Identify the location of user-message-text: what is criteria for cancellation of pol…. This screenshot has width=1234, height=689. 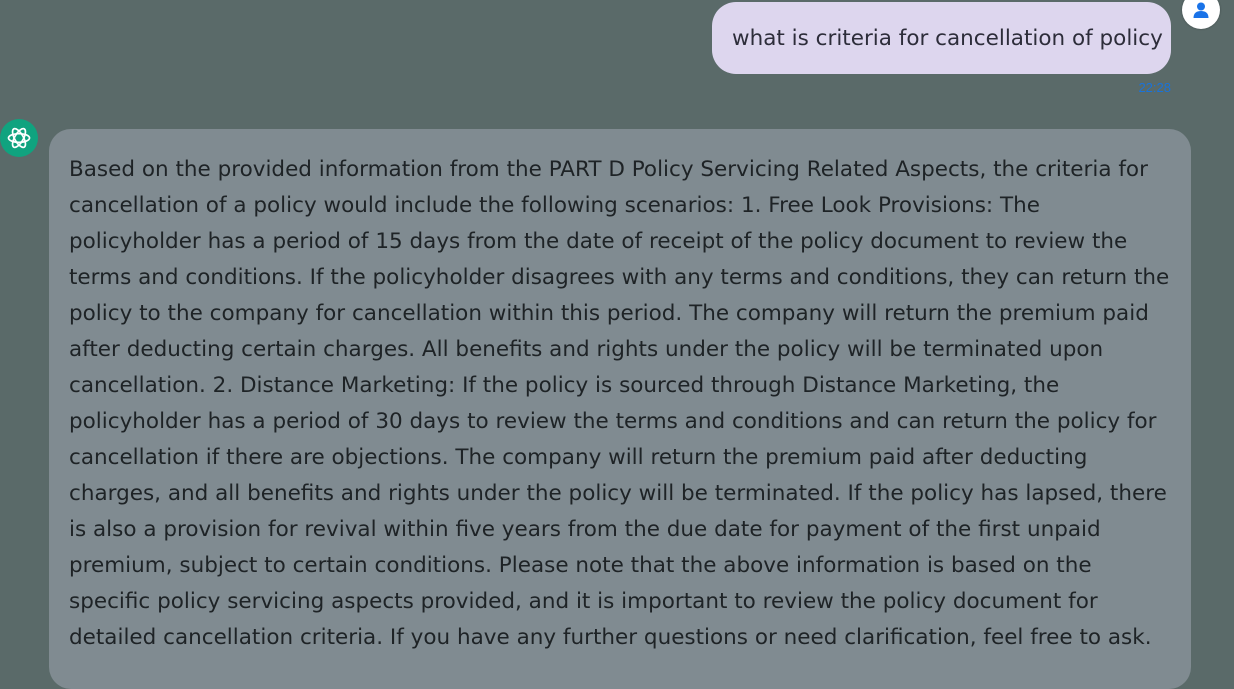
(947, 38).